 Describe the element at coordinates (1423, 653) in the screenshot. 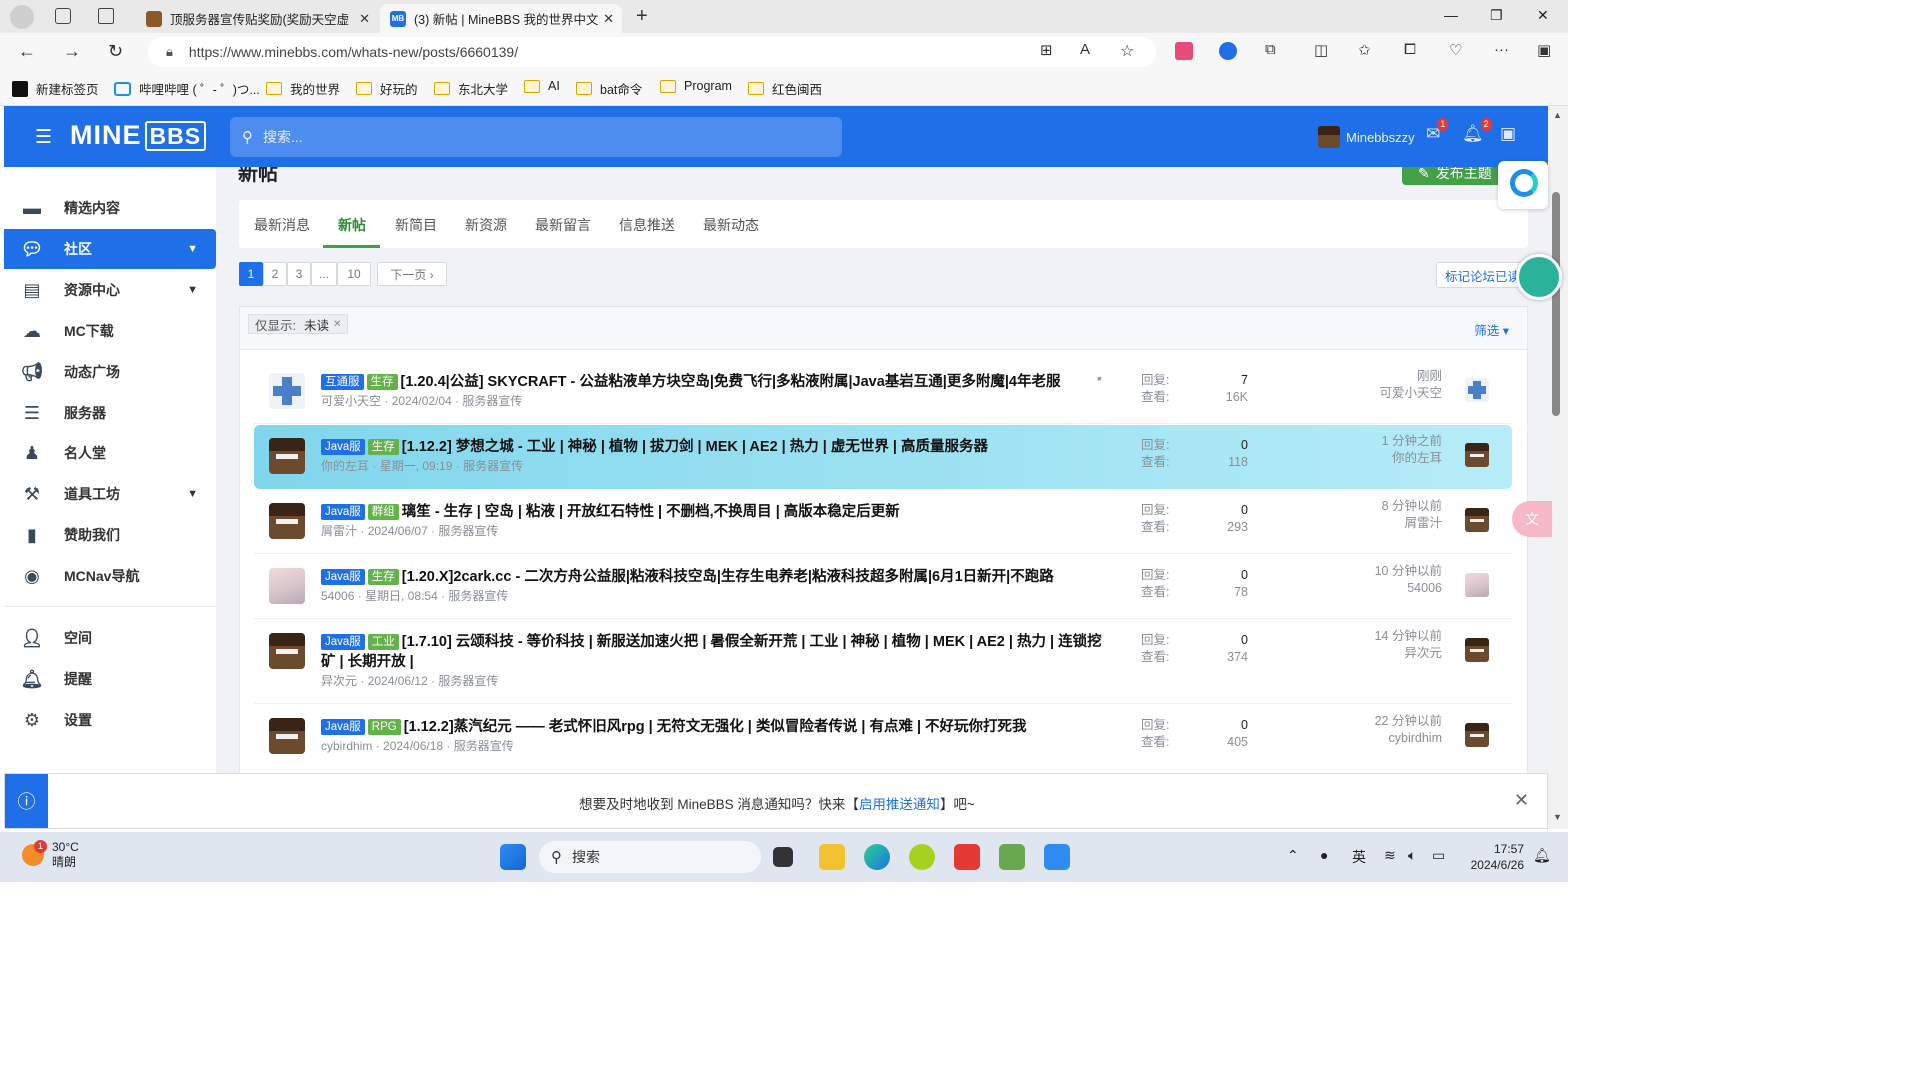

I see `last-post-user: 异次元` at that location.